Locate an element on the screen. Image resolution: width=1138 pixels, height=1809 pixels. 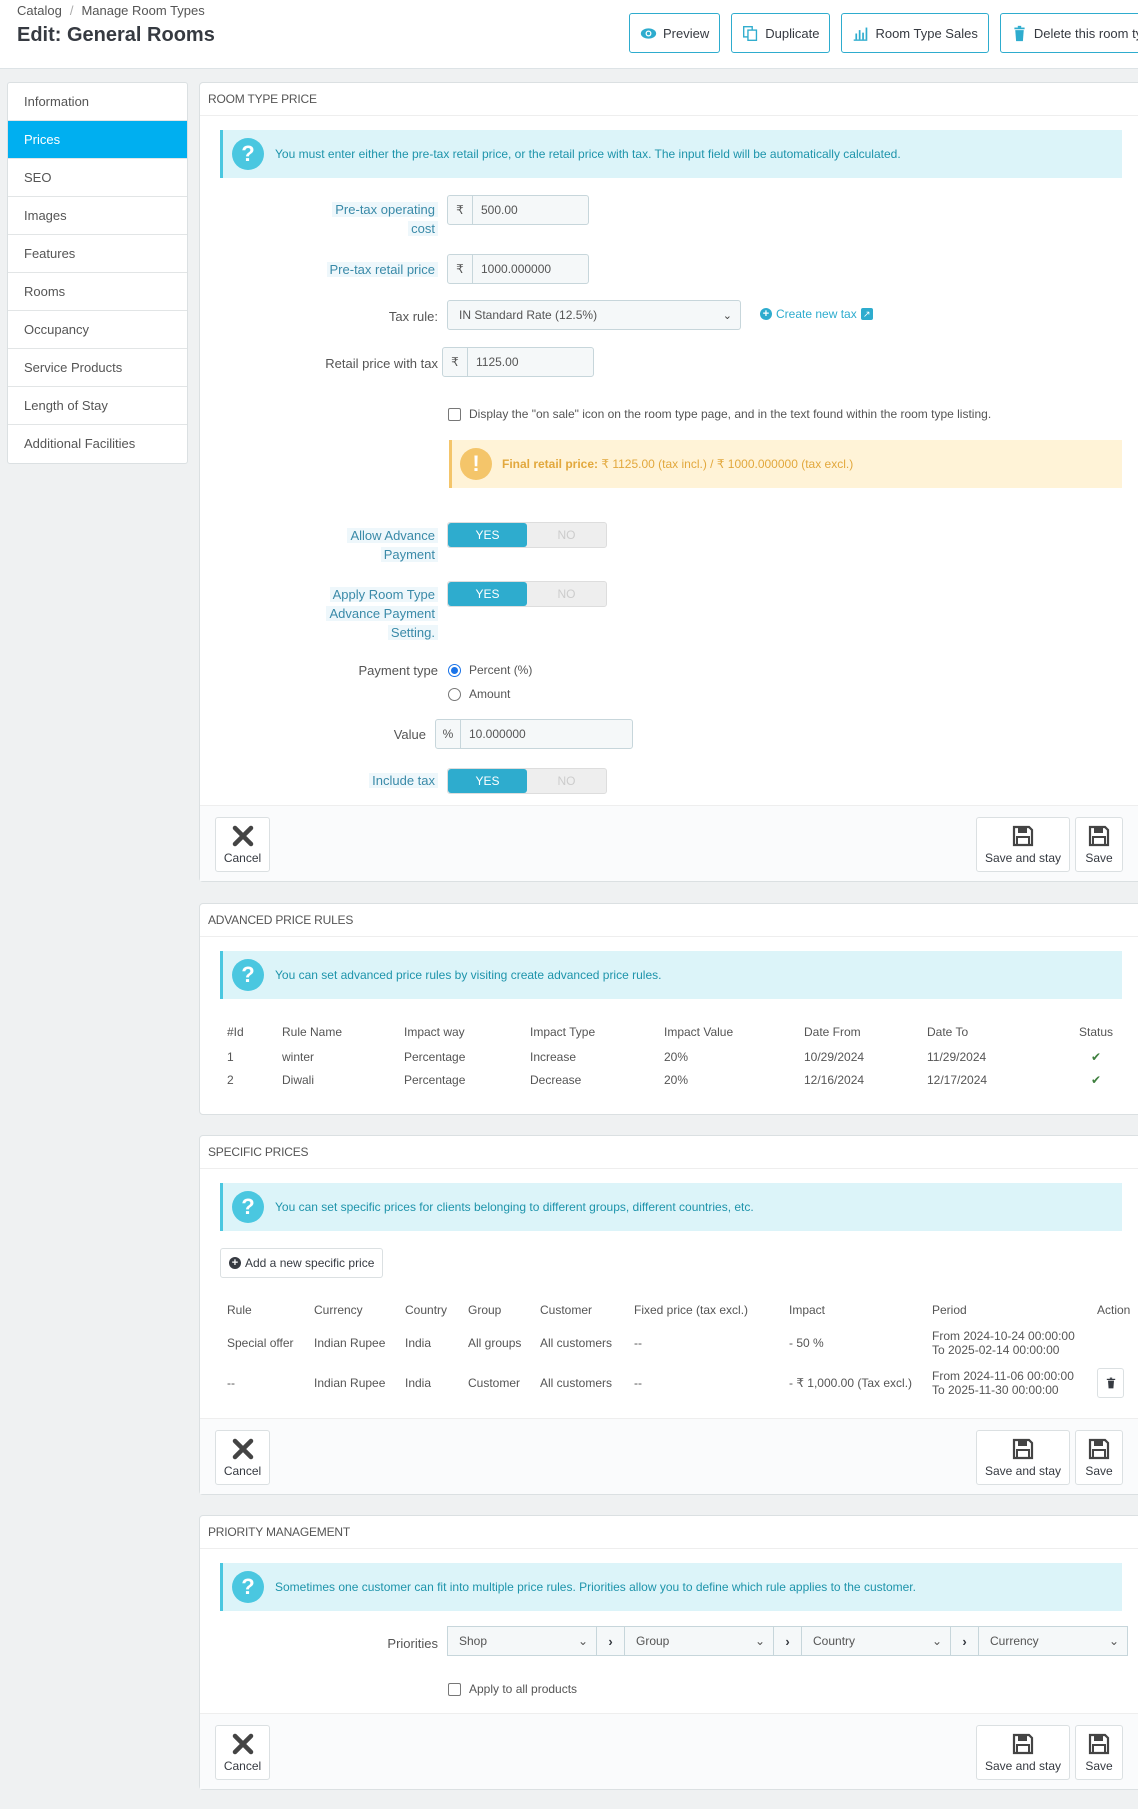
pretax-cost-label: Pre-tax operating cost is located at coordinates (349, 219).